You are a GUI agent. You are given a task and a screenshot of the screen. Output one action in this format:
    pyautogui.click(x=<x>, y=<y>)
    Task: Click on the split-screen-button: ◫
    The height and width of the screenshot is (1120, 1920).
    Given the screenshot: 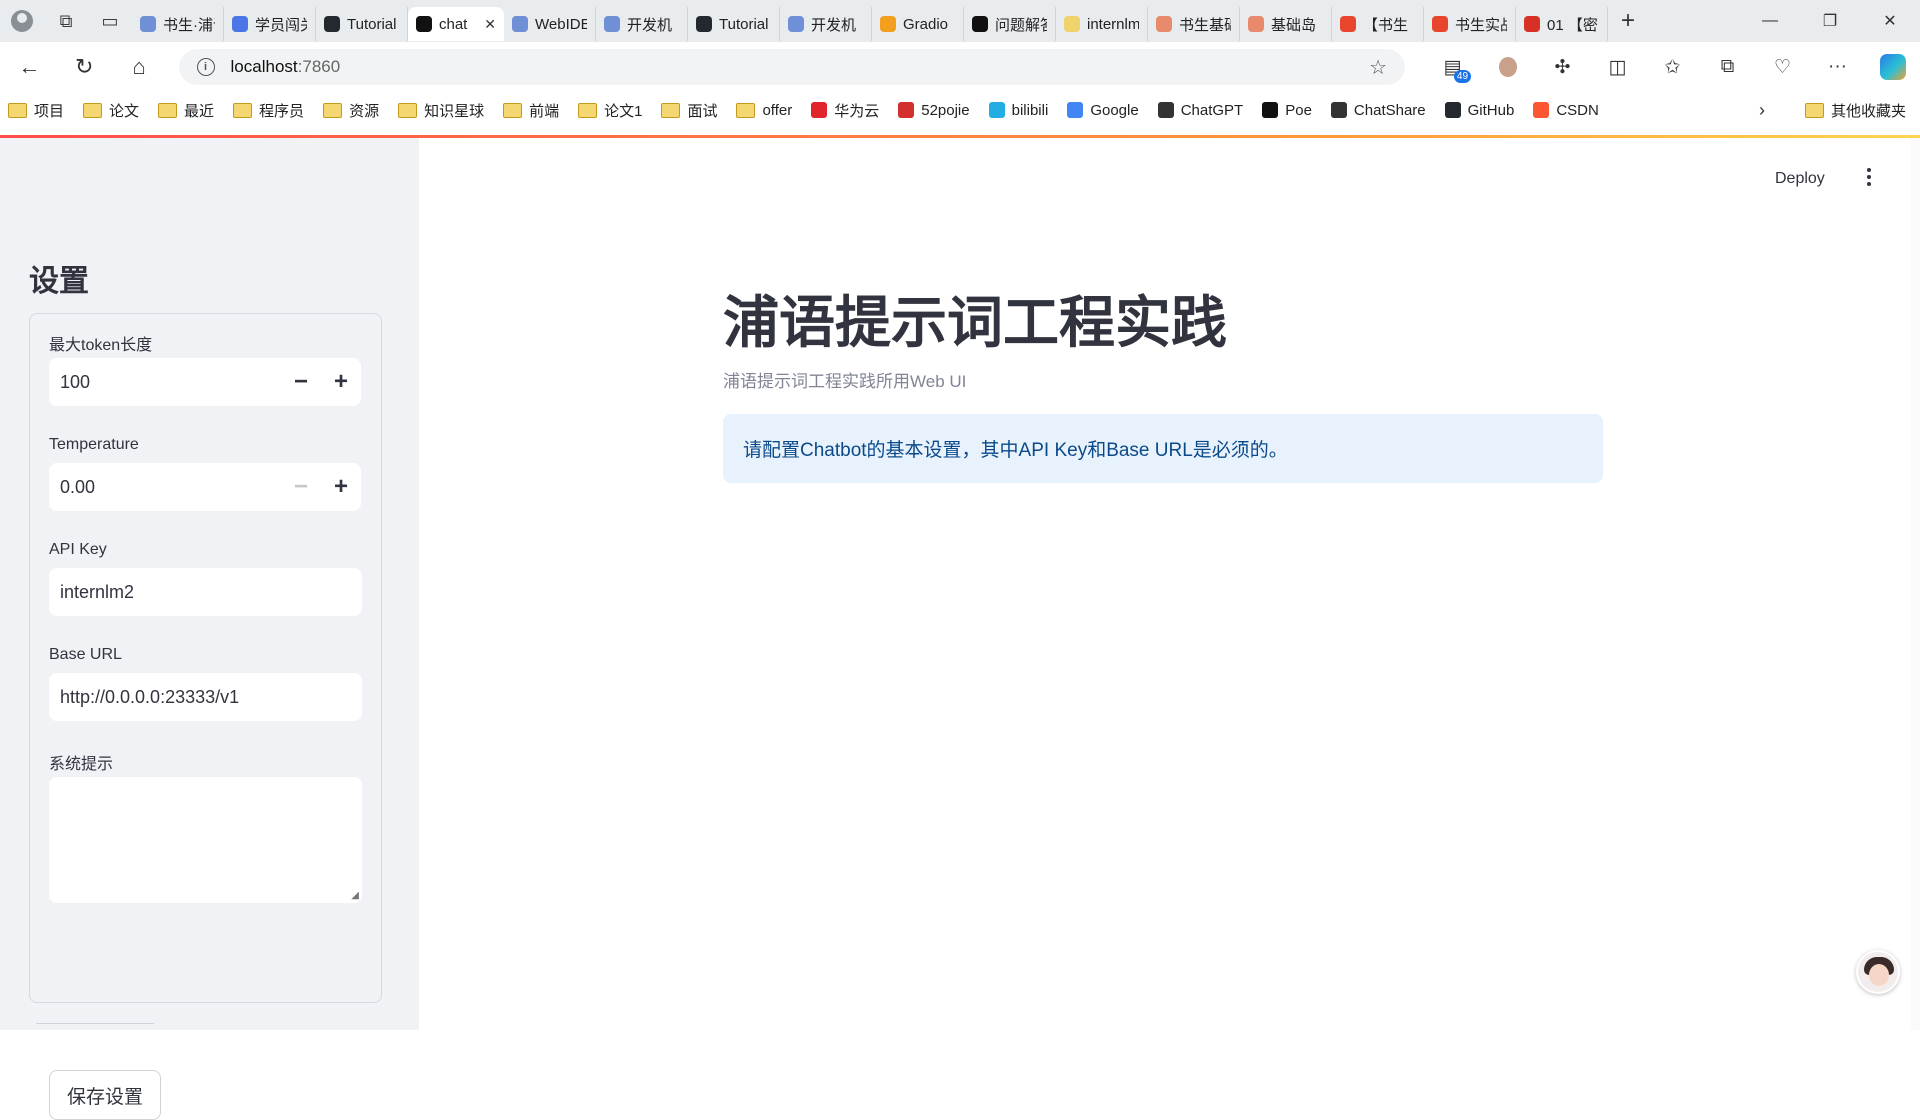 What is the action you would take?
    pyautogui.click(x=1617, y=67)
    